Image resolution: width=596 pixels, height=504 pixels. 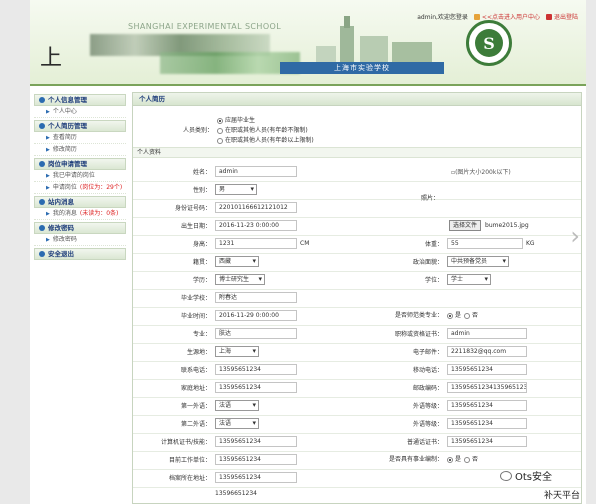 What do you see at coordinates (256, 171) in the screenshot?
I see `name-input: admin` at bounding box center [256, 171].